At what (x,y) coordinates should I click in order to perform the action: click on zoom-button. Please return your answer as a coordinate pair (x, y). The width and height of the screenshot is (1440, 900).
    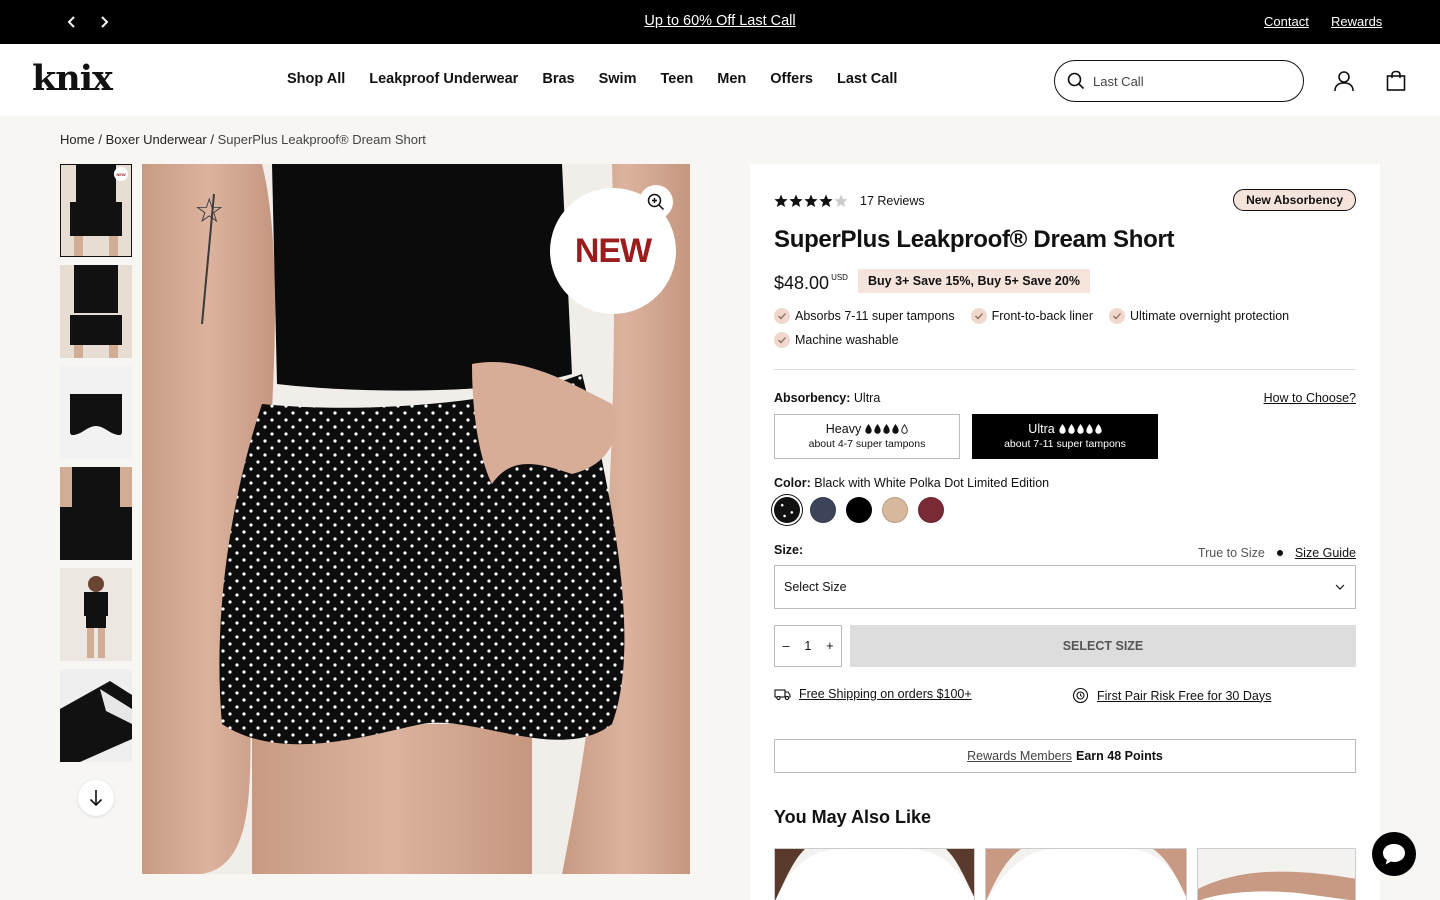
    Looking at the image, I should click on (656, 202).